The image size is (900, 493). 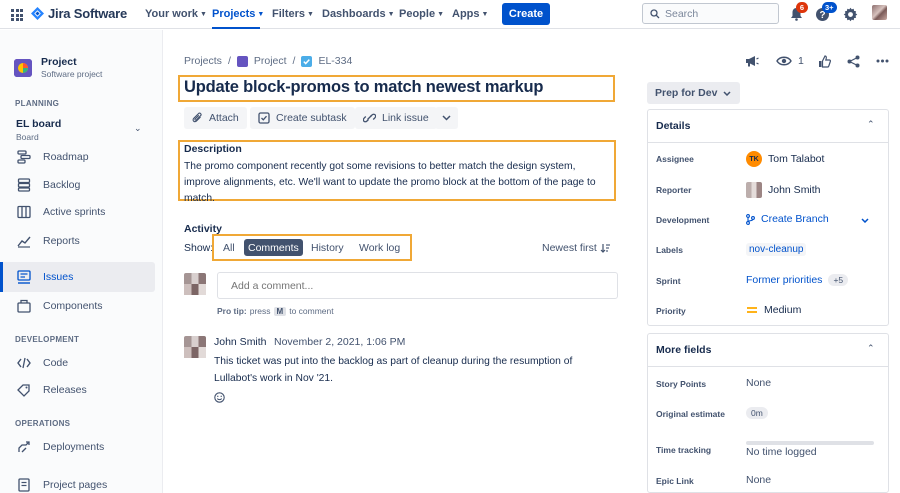 What do you see at coordinates (37, 13) in the screenshot?
I see `jira-logo-icon` at bounding box center [37, 13].